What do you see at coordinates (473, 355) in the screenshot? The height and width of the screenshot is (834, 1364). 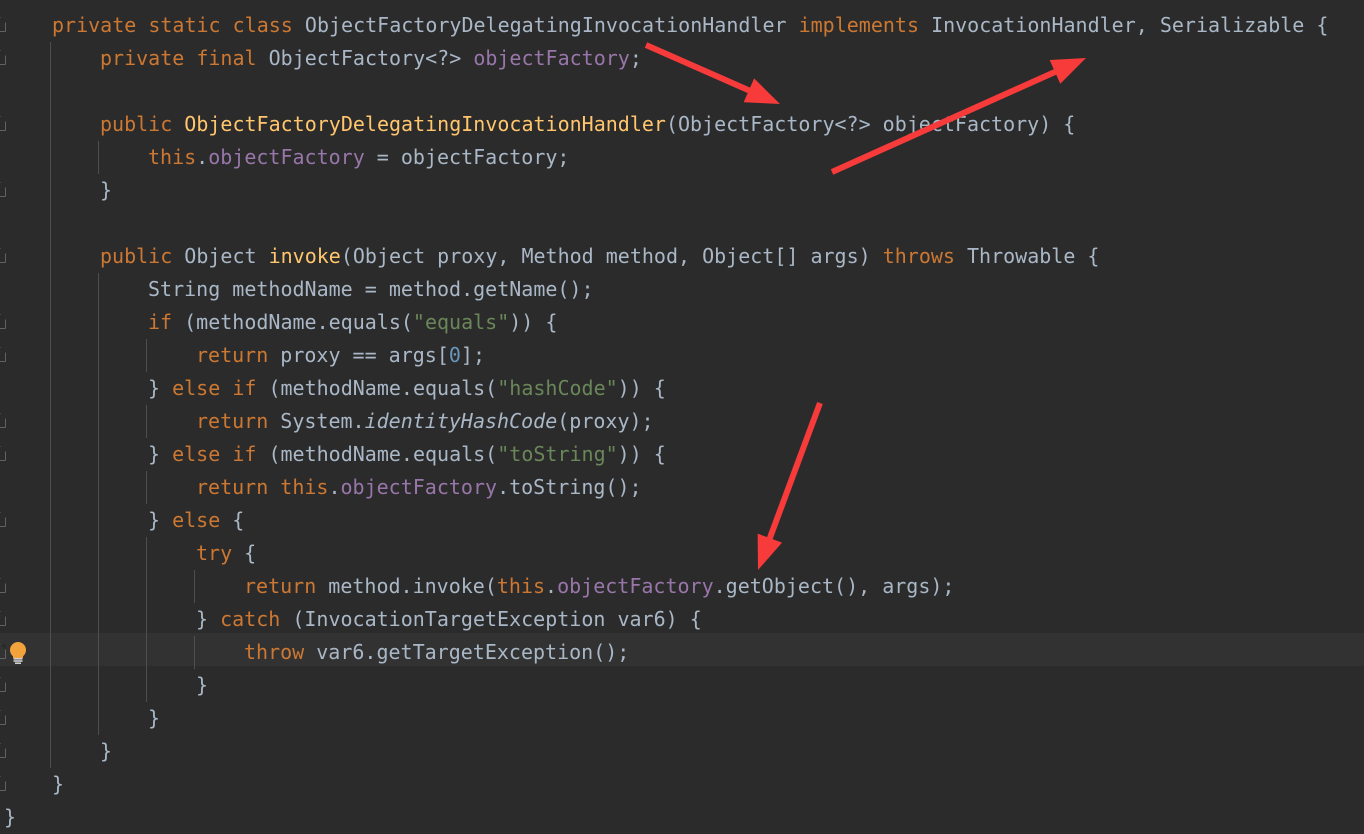 I see `code-token: ];` at bounding box center [473, 355].